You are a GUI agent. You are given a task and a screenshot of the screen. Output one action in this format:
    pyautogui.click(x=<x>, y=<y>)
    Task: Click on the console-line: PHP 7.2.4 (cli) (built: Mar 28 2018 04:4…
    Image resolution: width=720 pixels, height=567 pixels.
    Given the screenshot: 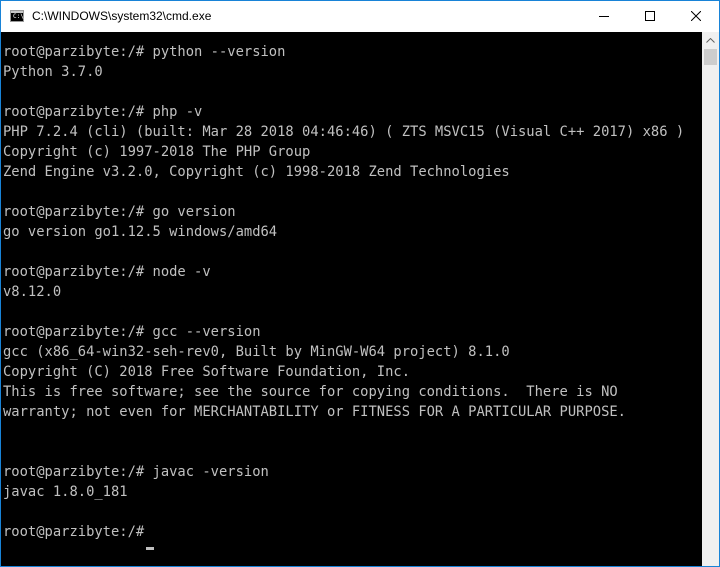 What is the action you would take?
    pyautogui.click(x=344, y=132)
    